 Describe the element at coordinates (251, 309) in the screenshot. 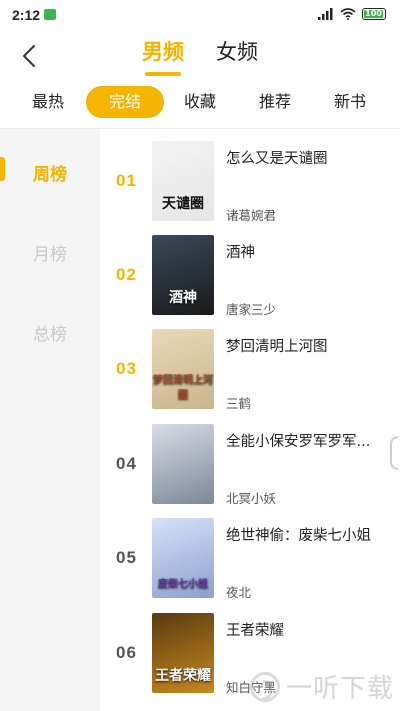

I see `book-author: 唐家三少` at that location.